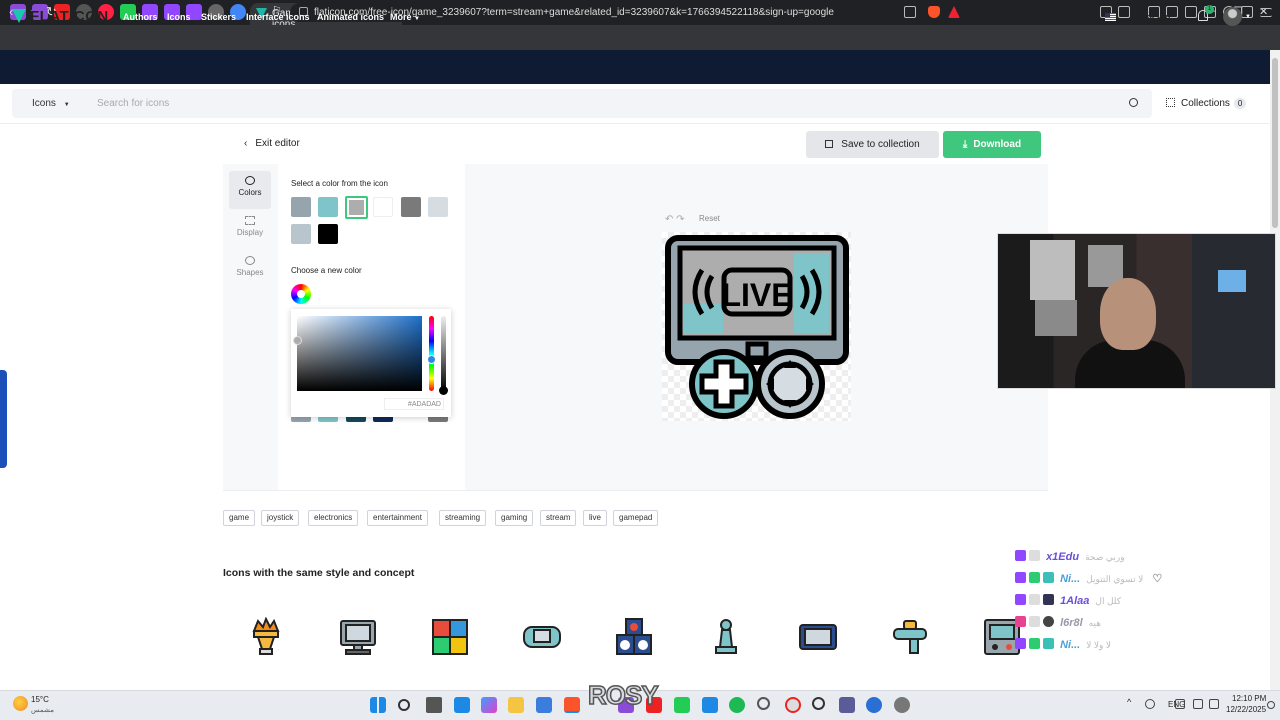  What do you see at coordinates (443, 353) in the screenshot?
I see `alpha-slider` at bounding box center [443, 353].